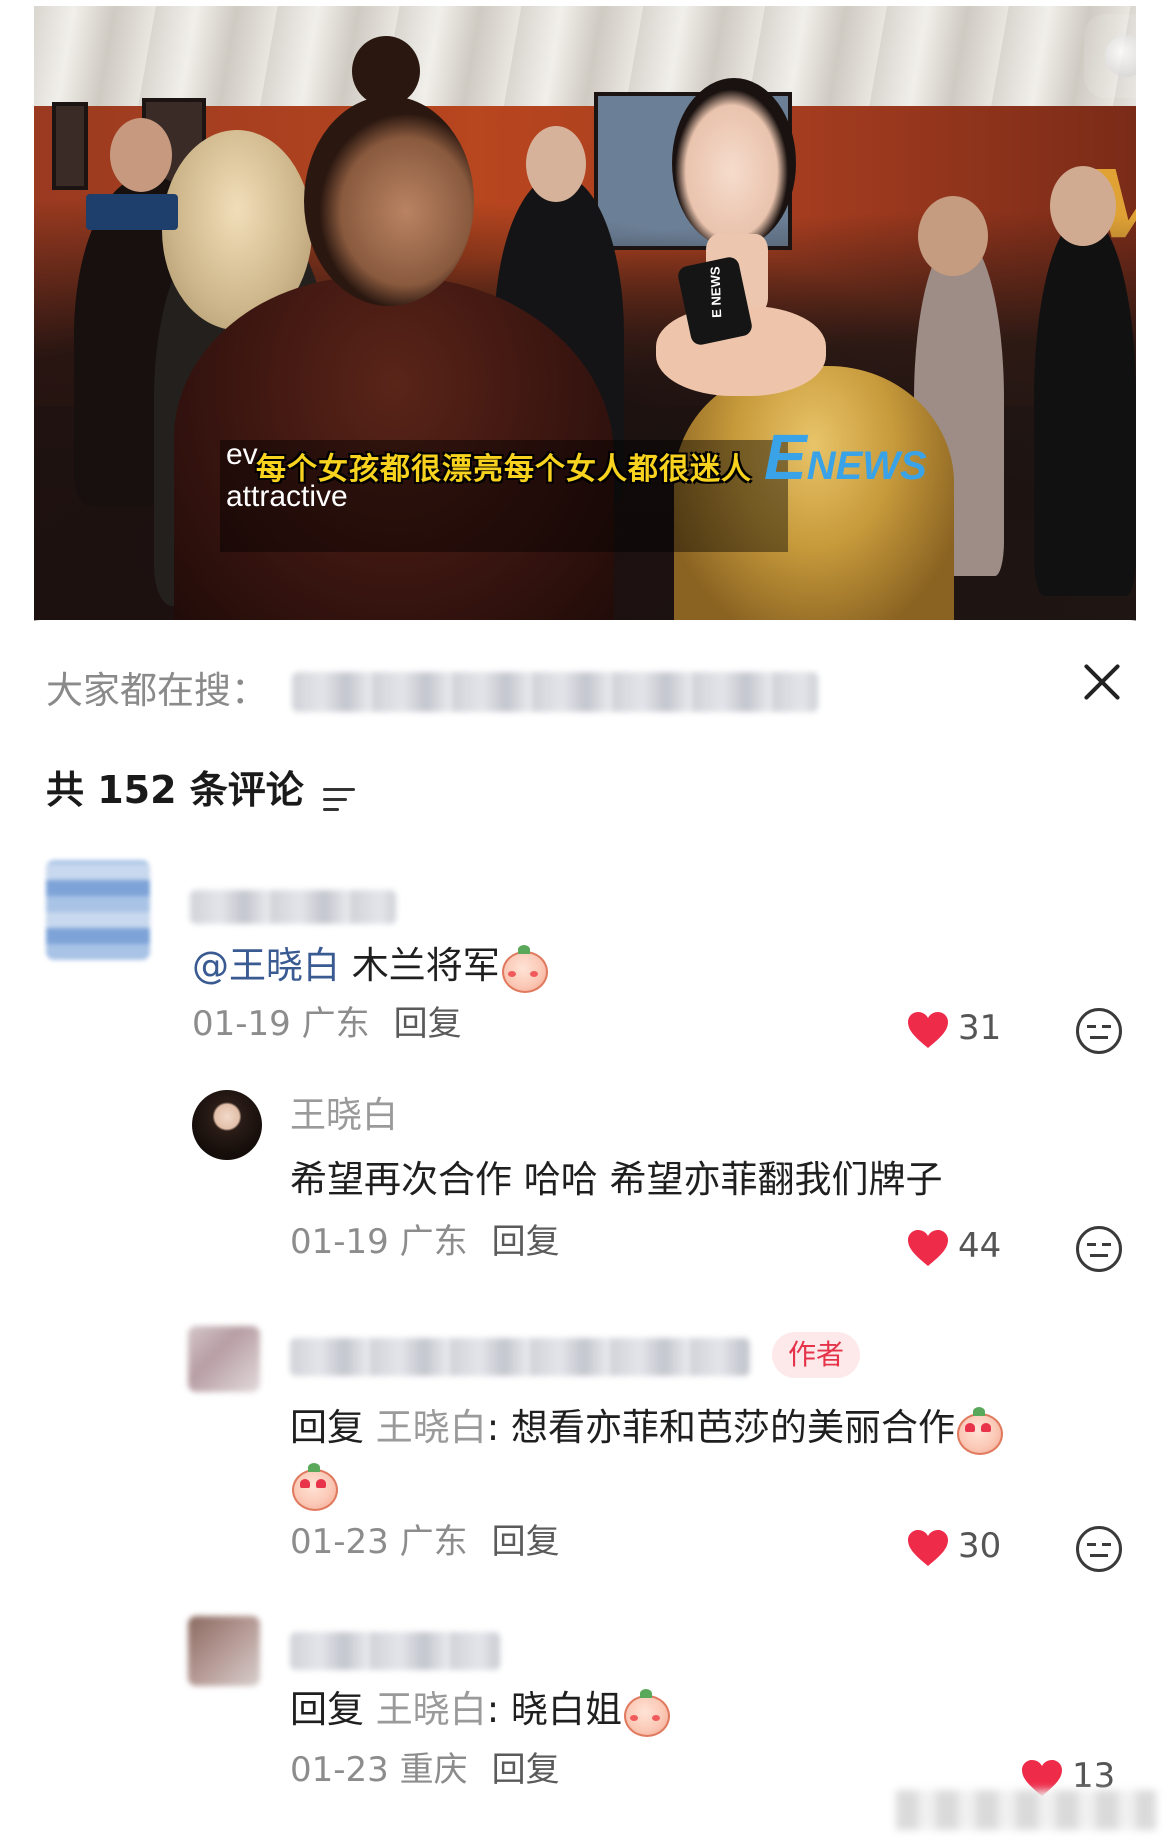 This screenshot has width=1170, height=1844. I want to click on like-button: 44, so click(971, 1246).